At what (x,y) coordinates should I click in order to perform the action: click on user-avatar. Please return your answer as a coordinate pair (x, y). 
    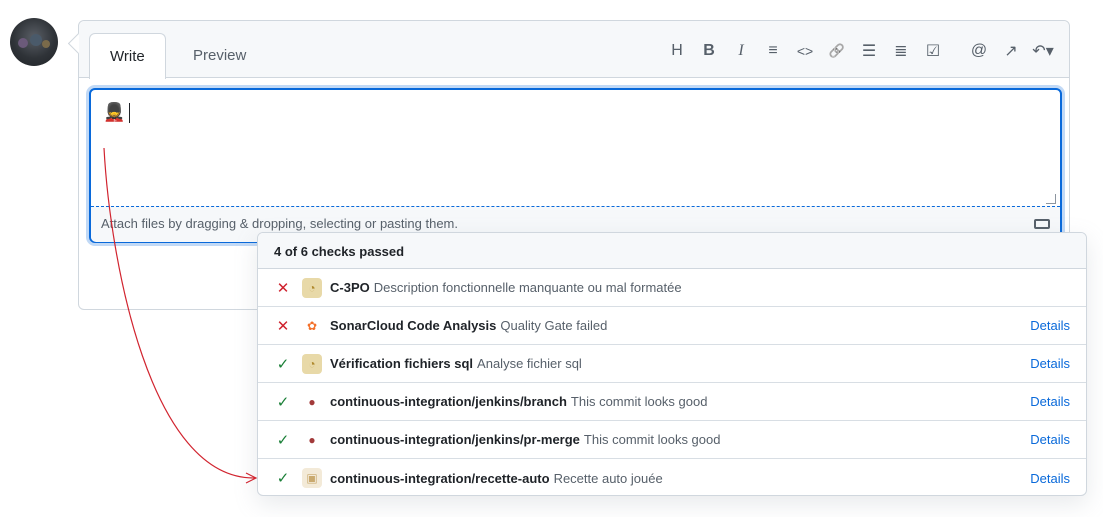
    Looking at the image, I should click on (34, 42).